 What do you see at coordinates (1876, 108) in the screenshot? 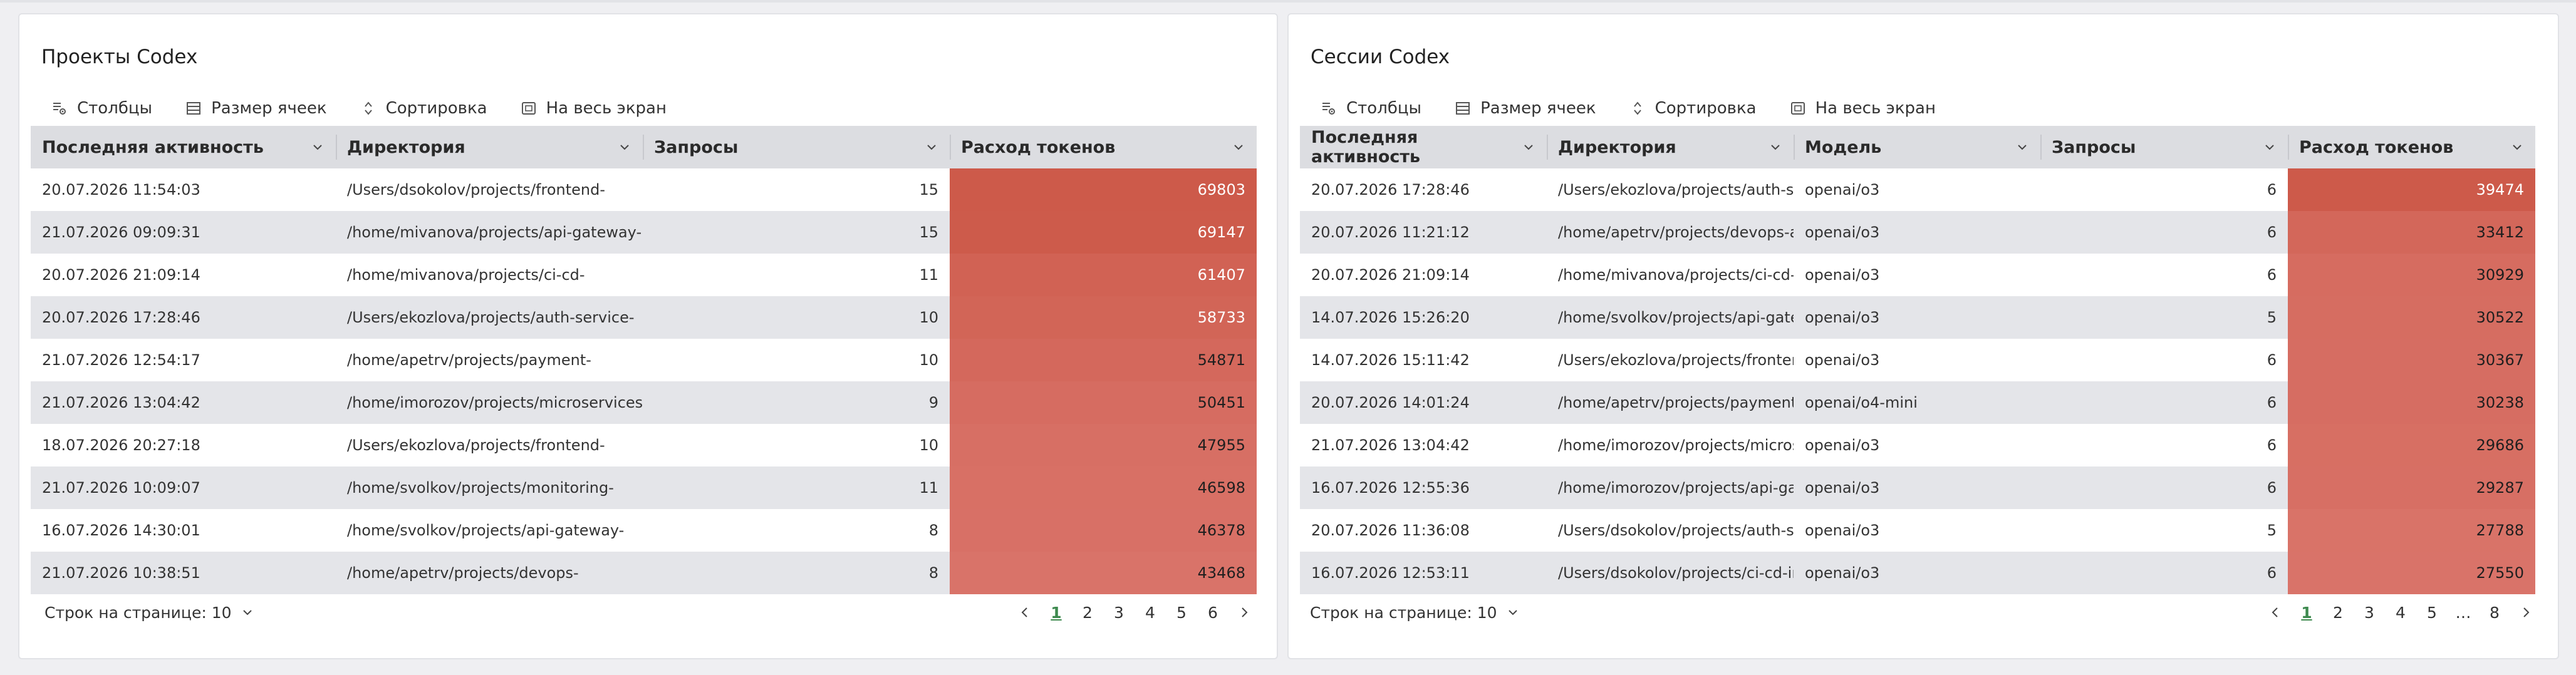
I see `fullscreen-label: На весь экран` at bounding box center [1876, 108].